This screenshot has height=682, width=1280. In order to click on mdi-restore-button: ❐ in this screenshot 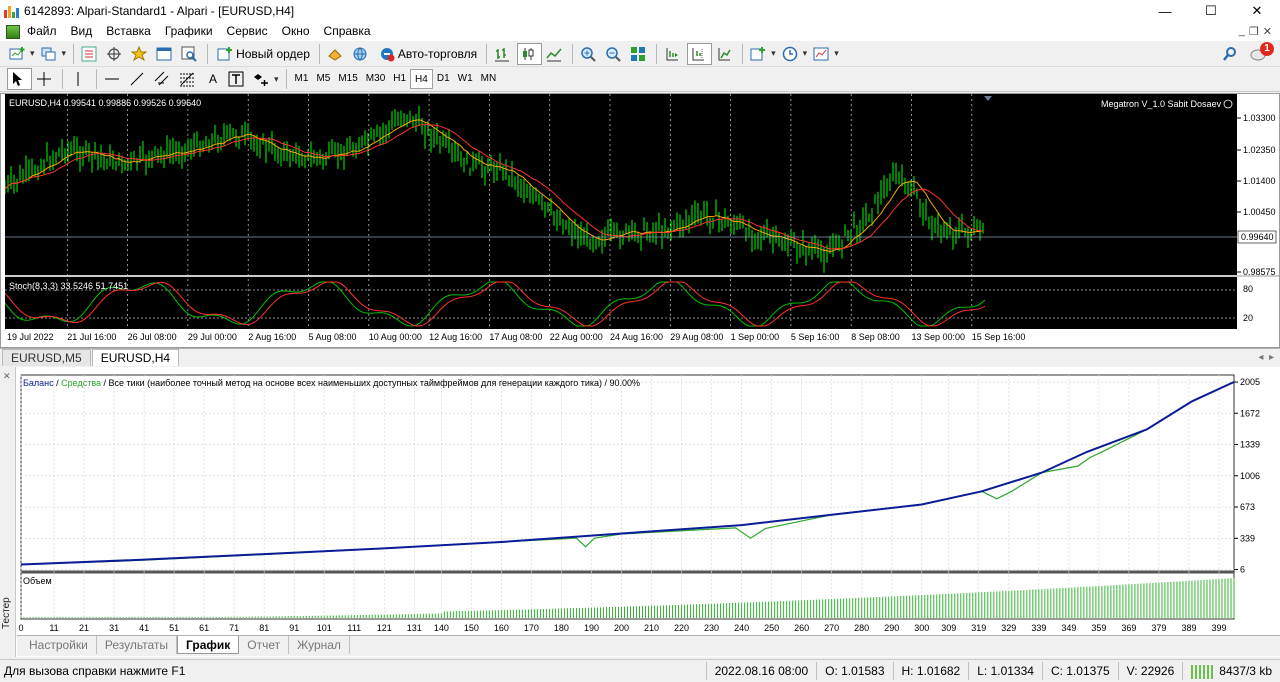, I will do `click(1254, 31)`.